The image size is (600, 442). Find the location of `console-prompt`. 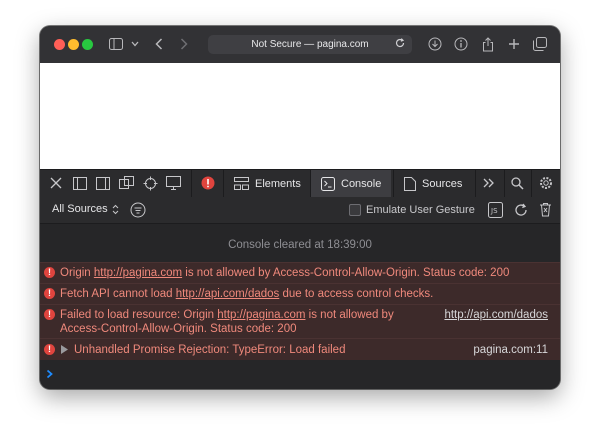

console-prompt is located at coordinates (50, 375).